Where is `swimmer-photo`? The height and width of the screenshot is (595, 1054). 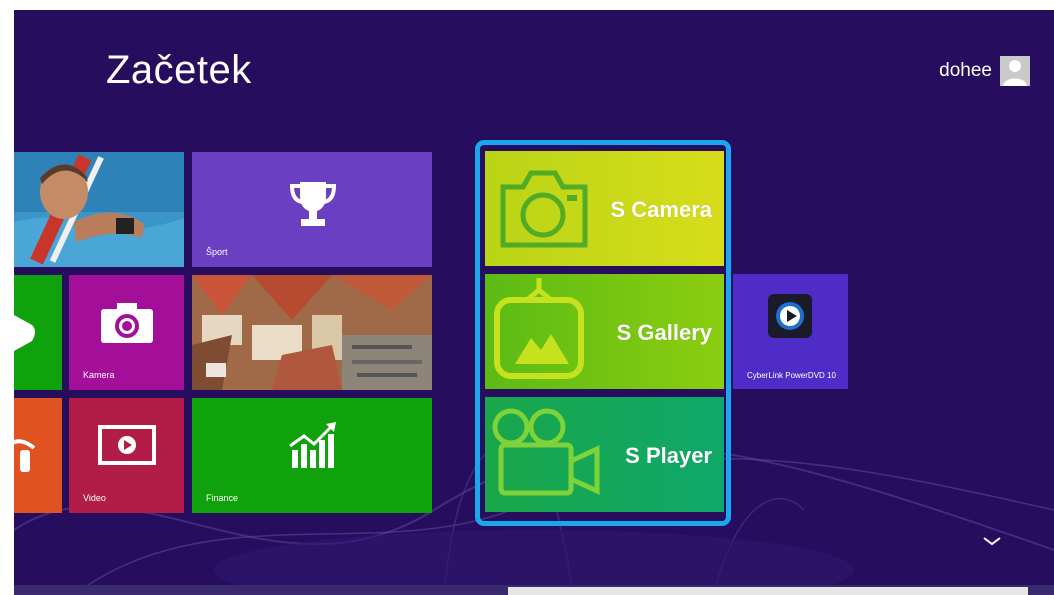 swimmer-photo is located at coordinates (99, 209).